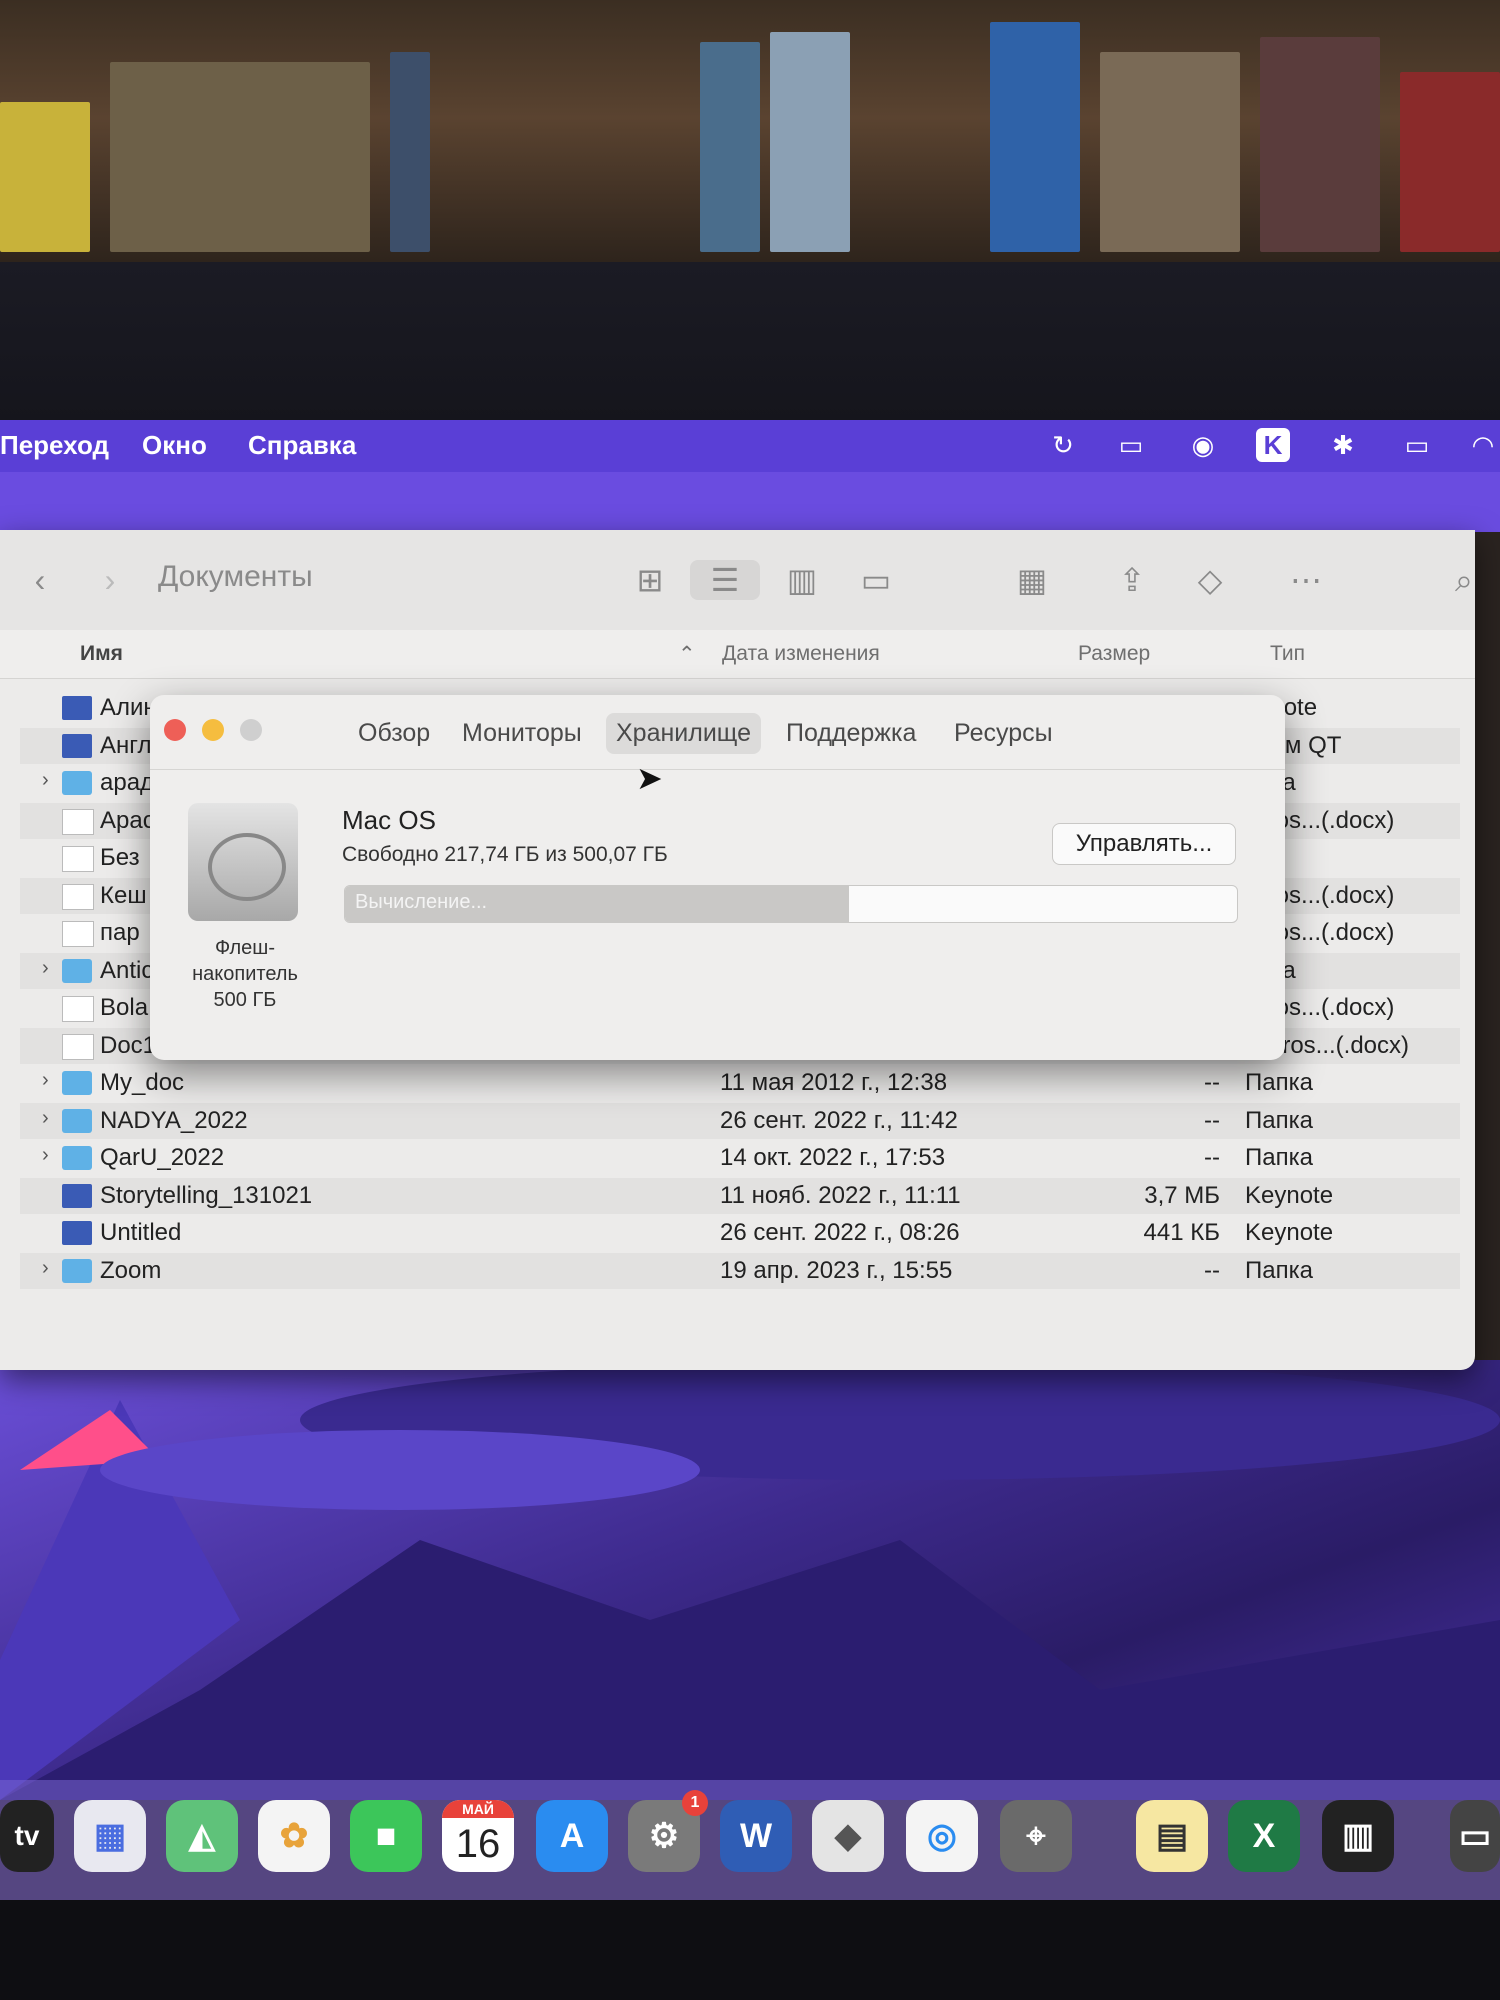 This screenshot has width=1500, height=2000. I want to click on k-icon: K, so click(1273, 445).